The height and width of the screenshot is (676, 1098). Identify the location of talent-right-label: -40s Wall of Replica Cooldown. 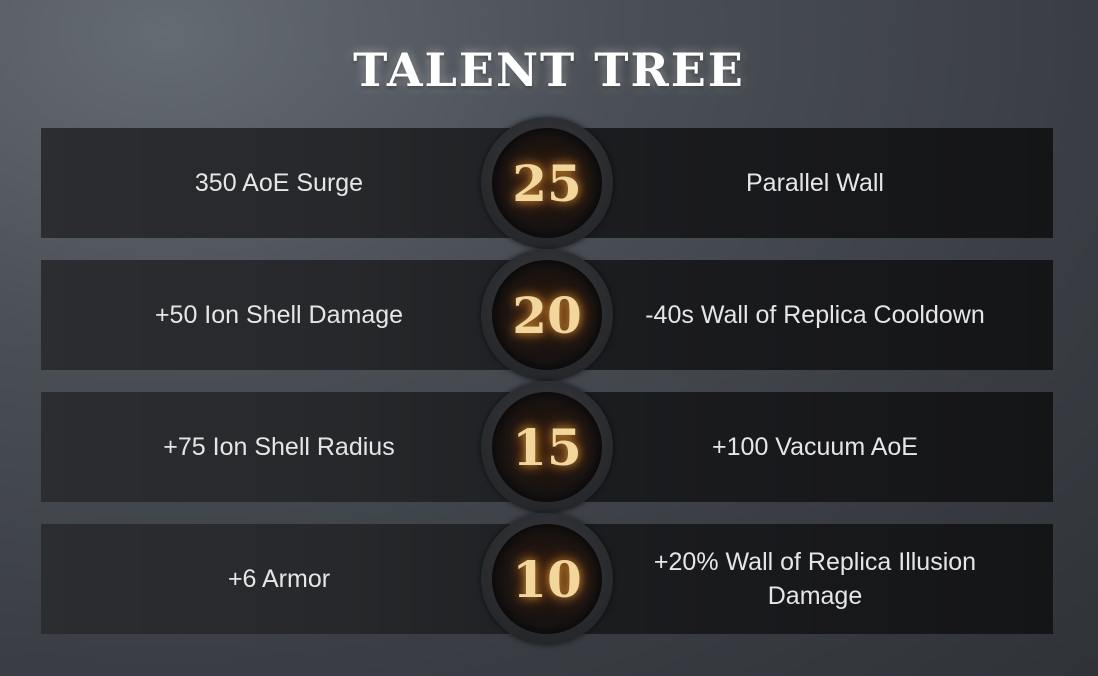
(815, 315).